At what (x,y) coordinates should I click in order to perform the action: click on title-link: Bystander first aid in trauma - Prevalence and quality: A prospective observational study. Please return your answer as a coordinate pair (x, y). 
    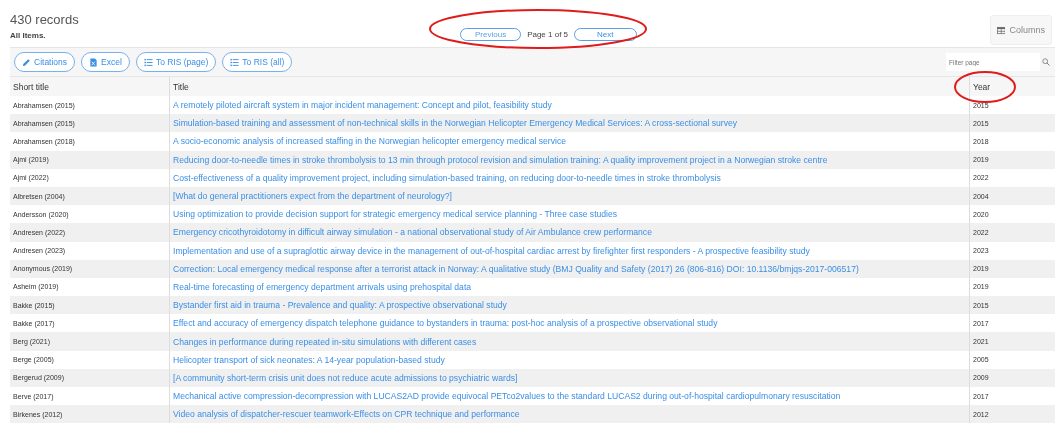
    Looking at the image, I should click on (570, 305).